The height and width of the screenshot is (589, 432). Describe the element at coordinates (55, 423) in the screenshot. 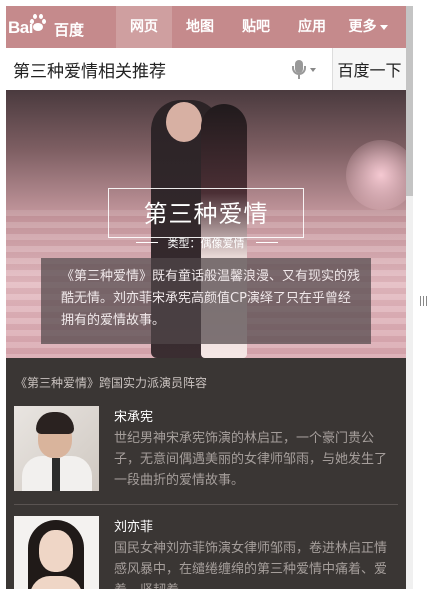

I see `photo-hair` at that location.